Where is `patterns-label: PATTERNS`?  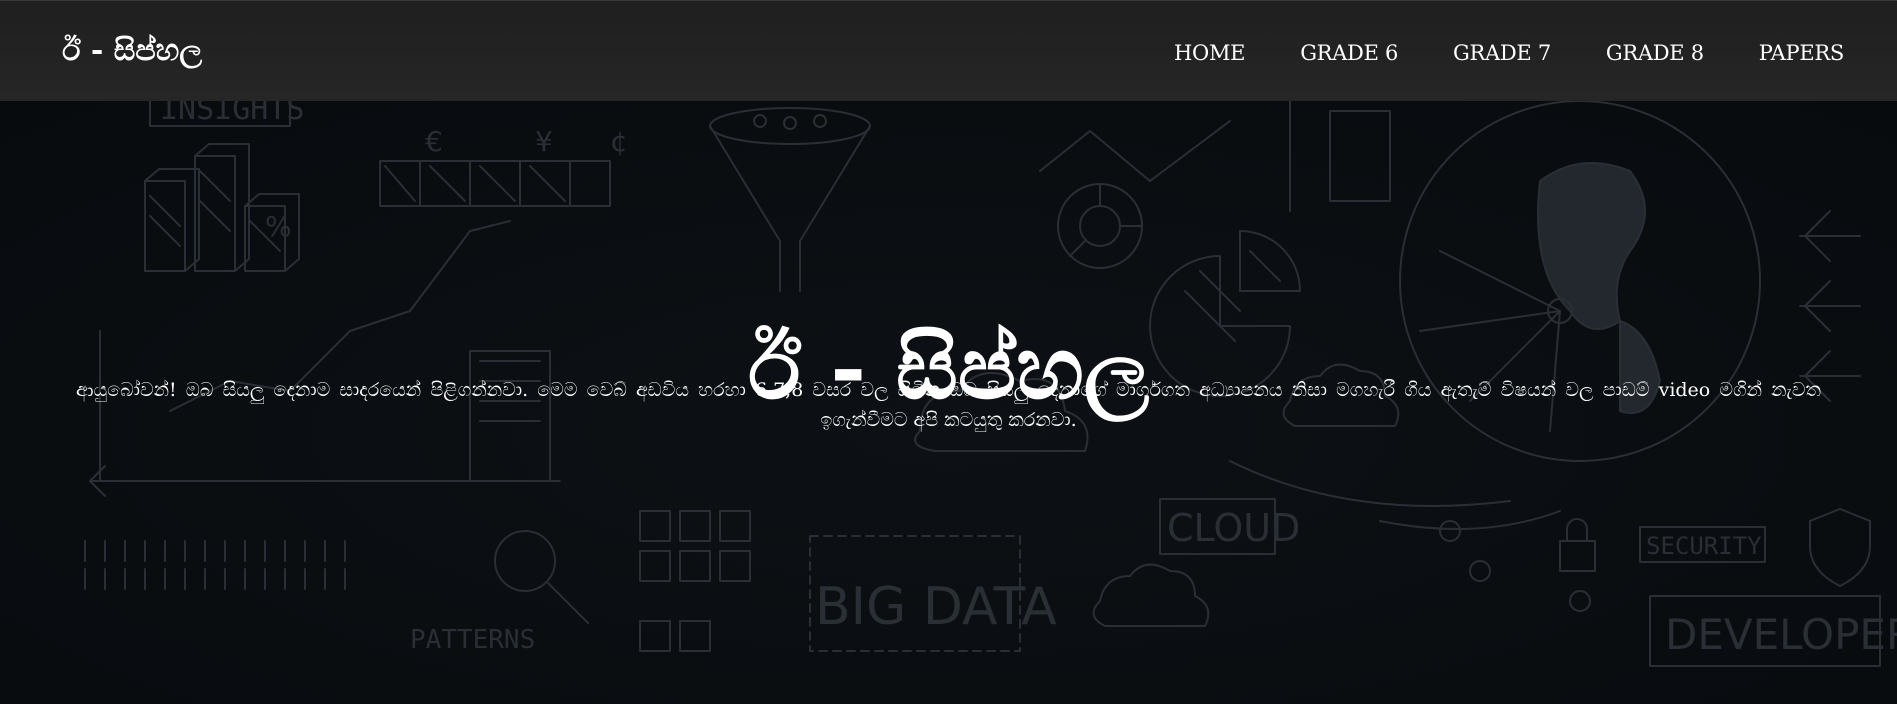
patterns-label: PATTERNS is located at coordinates (472, 640).